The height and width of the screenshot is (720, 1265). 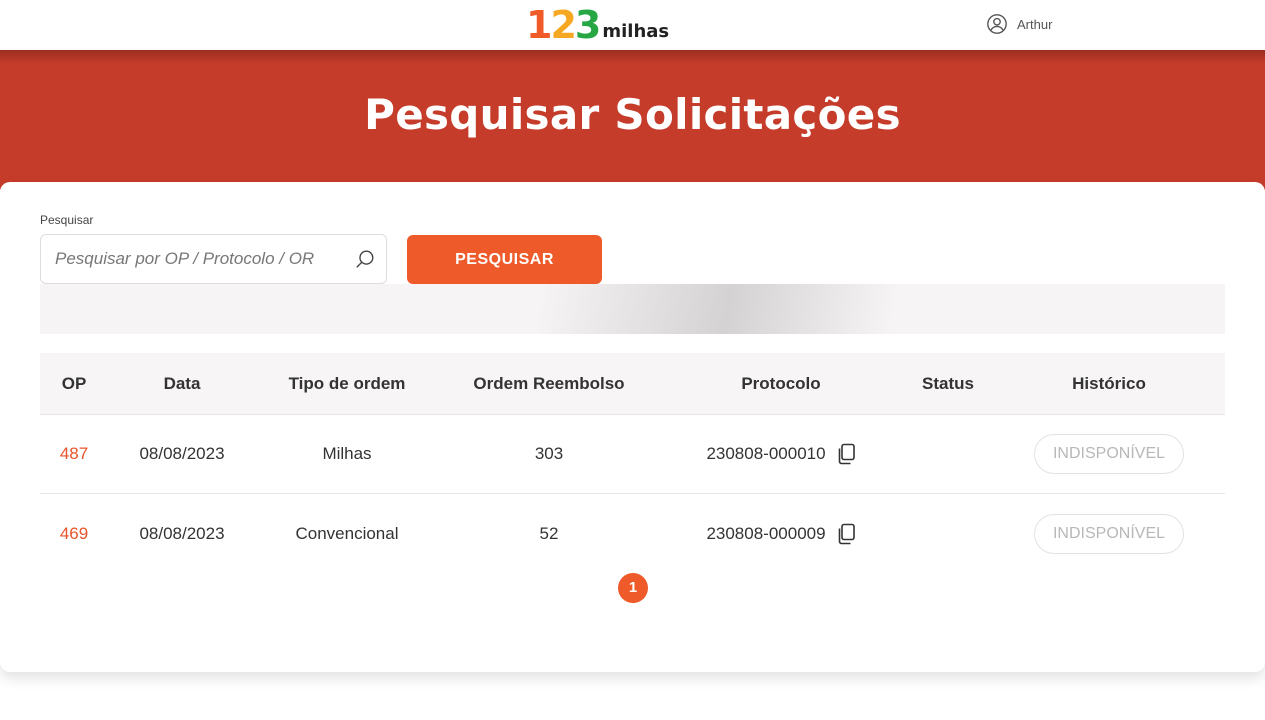 What do you see at coordinates (948, 384) in the screenshot?
I see `column-header-status: Status` at bounding box center [948, 384].